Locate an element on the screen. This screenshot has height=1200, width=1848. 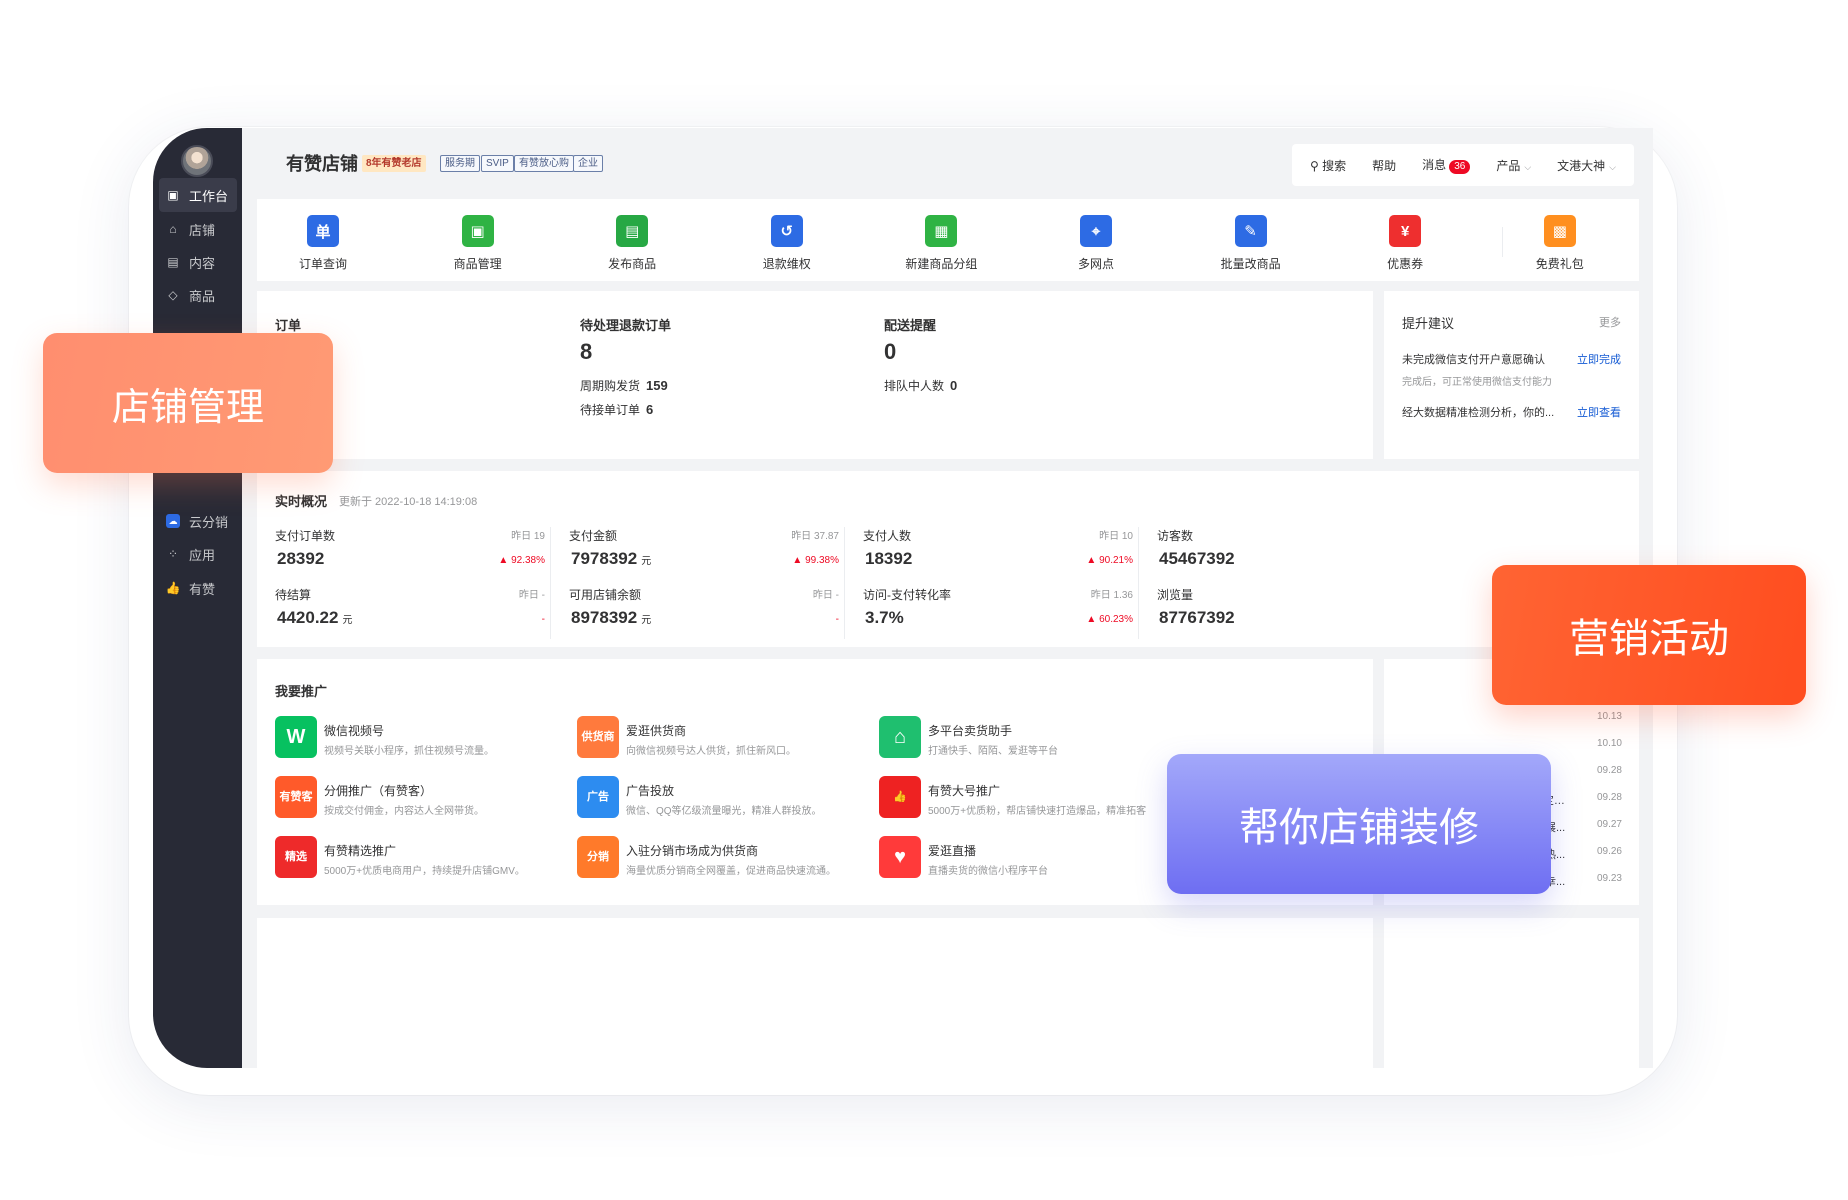
apps-icon: ⁘ is located at coordinates (173, 554).